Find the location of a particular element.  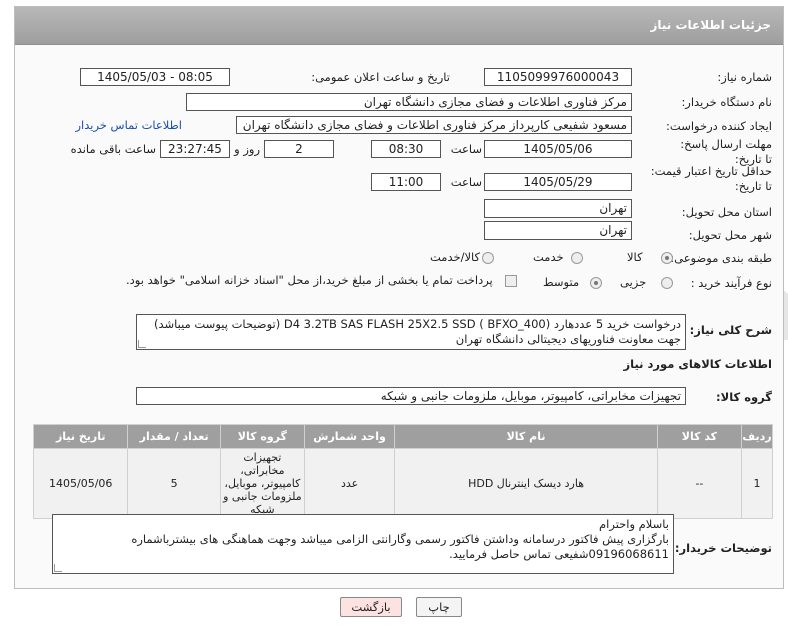

col-unit: واحد شمارش is located at coordinates (349, 436).